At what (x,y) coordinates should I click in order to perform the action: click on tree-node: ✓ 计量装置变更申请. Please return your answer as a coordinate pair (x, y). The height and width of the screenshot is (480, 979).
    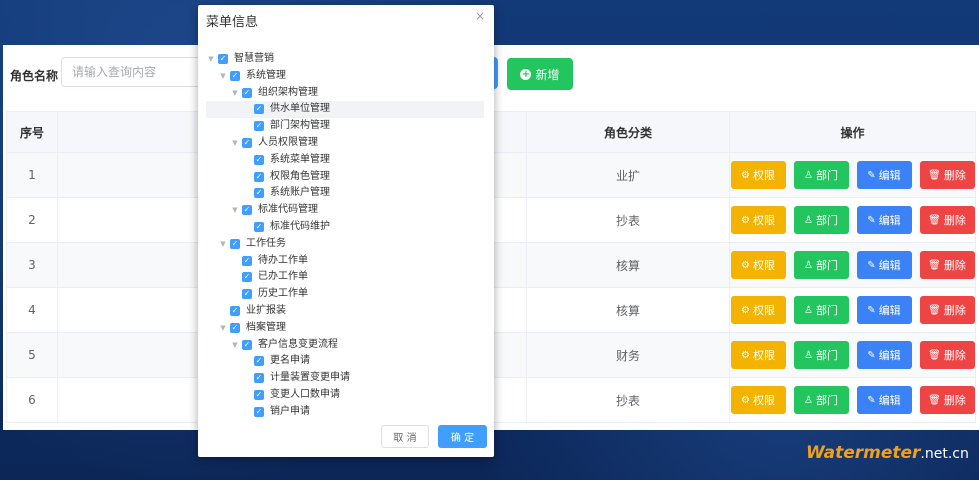
    Looking at the image, I should click on (345, 378).